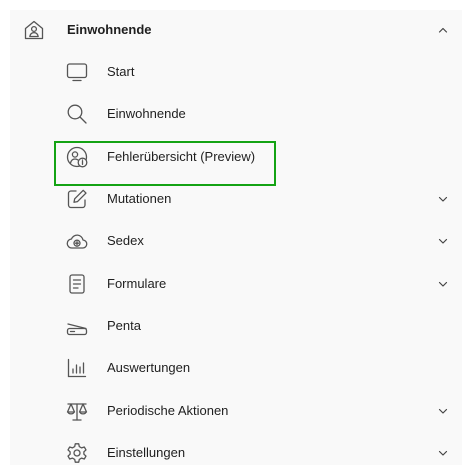 The height and width of the screenshot is (470, 468). Describe the element at coordinates (236, 30) in the screenshot. I see `nav-section-einwohnende: Einwohnende` at that location.